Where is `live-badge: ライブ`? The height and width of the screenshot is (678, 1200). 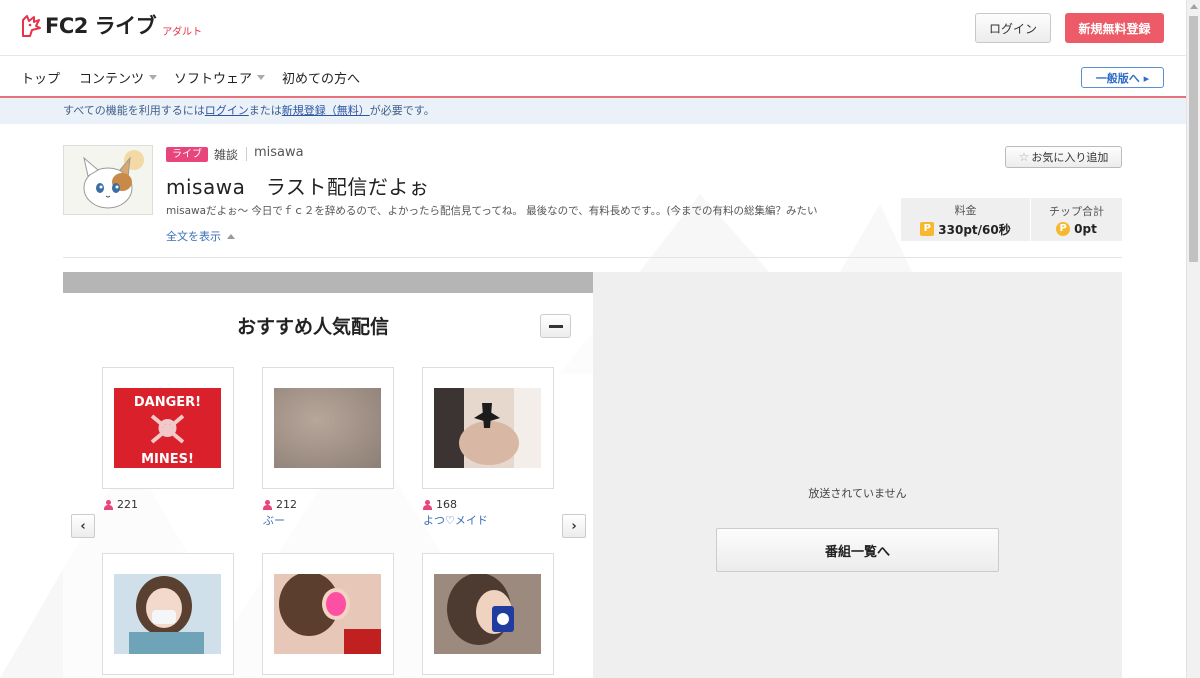
live-badge: ライブ is located at coordinates (187, 154).